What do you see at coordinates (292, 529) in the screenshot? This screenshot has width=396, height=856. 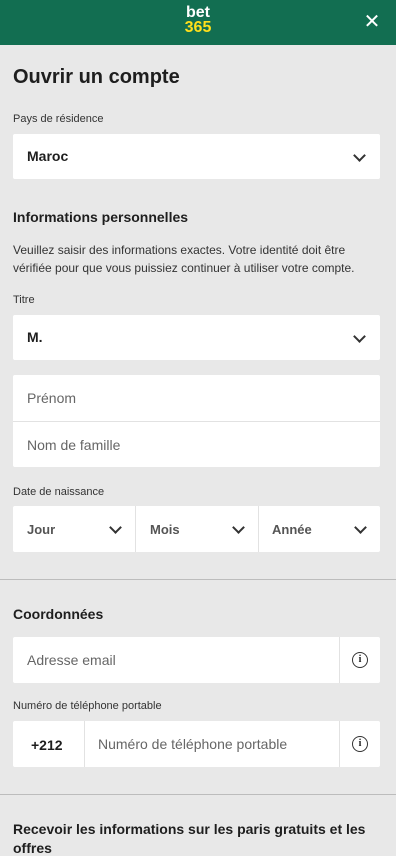 I see `dob-year-value: Année` at bounding box center [292, 529].